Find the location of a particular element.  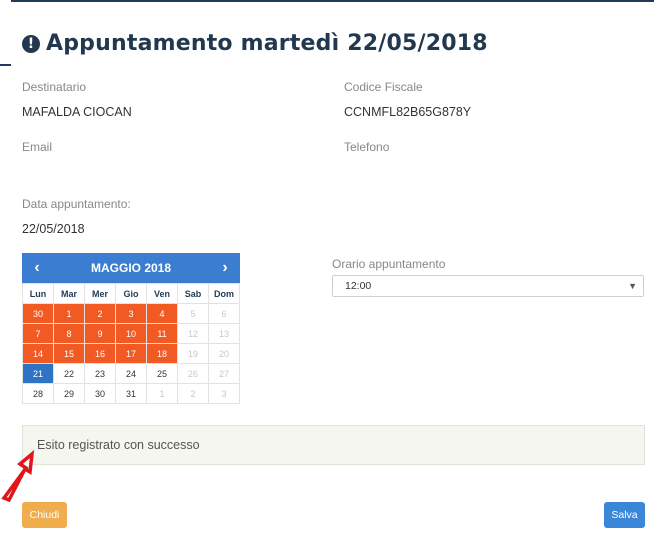

save-button: Salva is located at coordinates (624, 515).